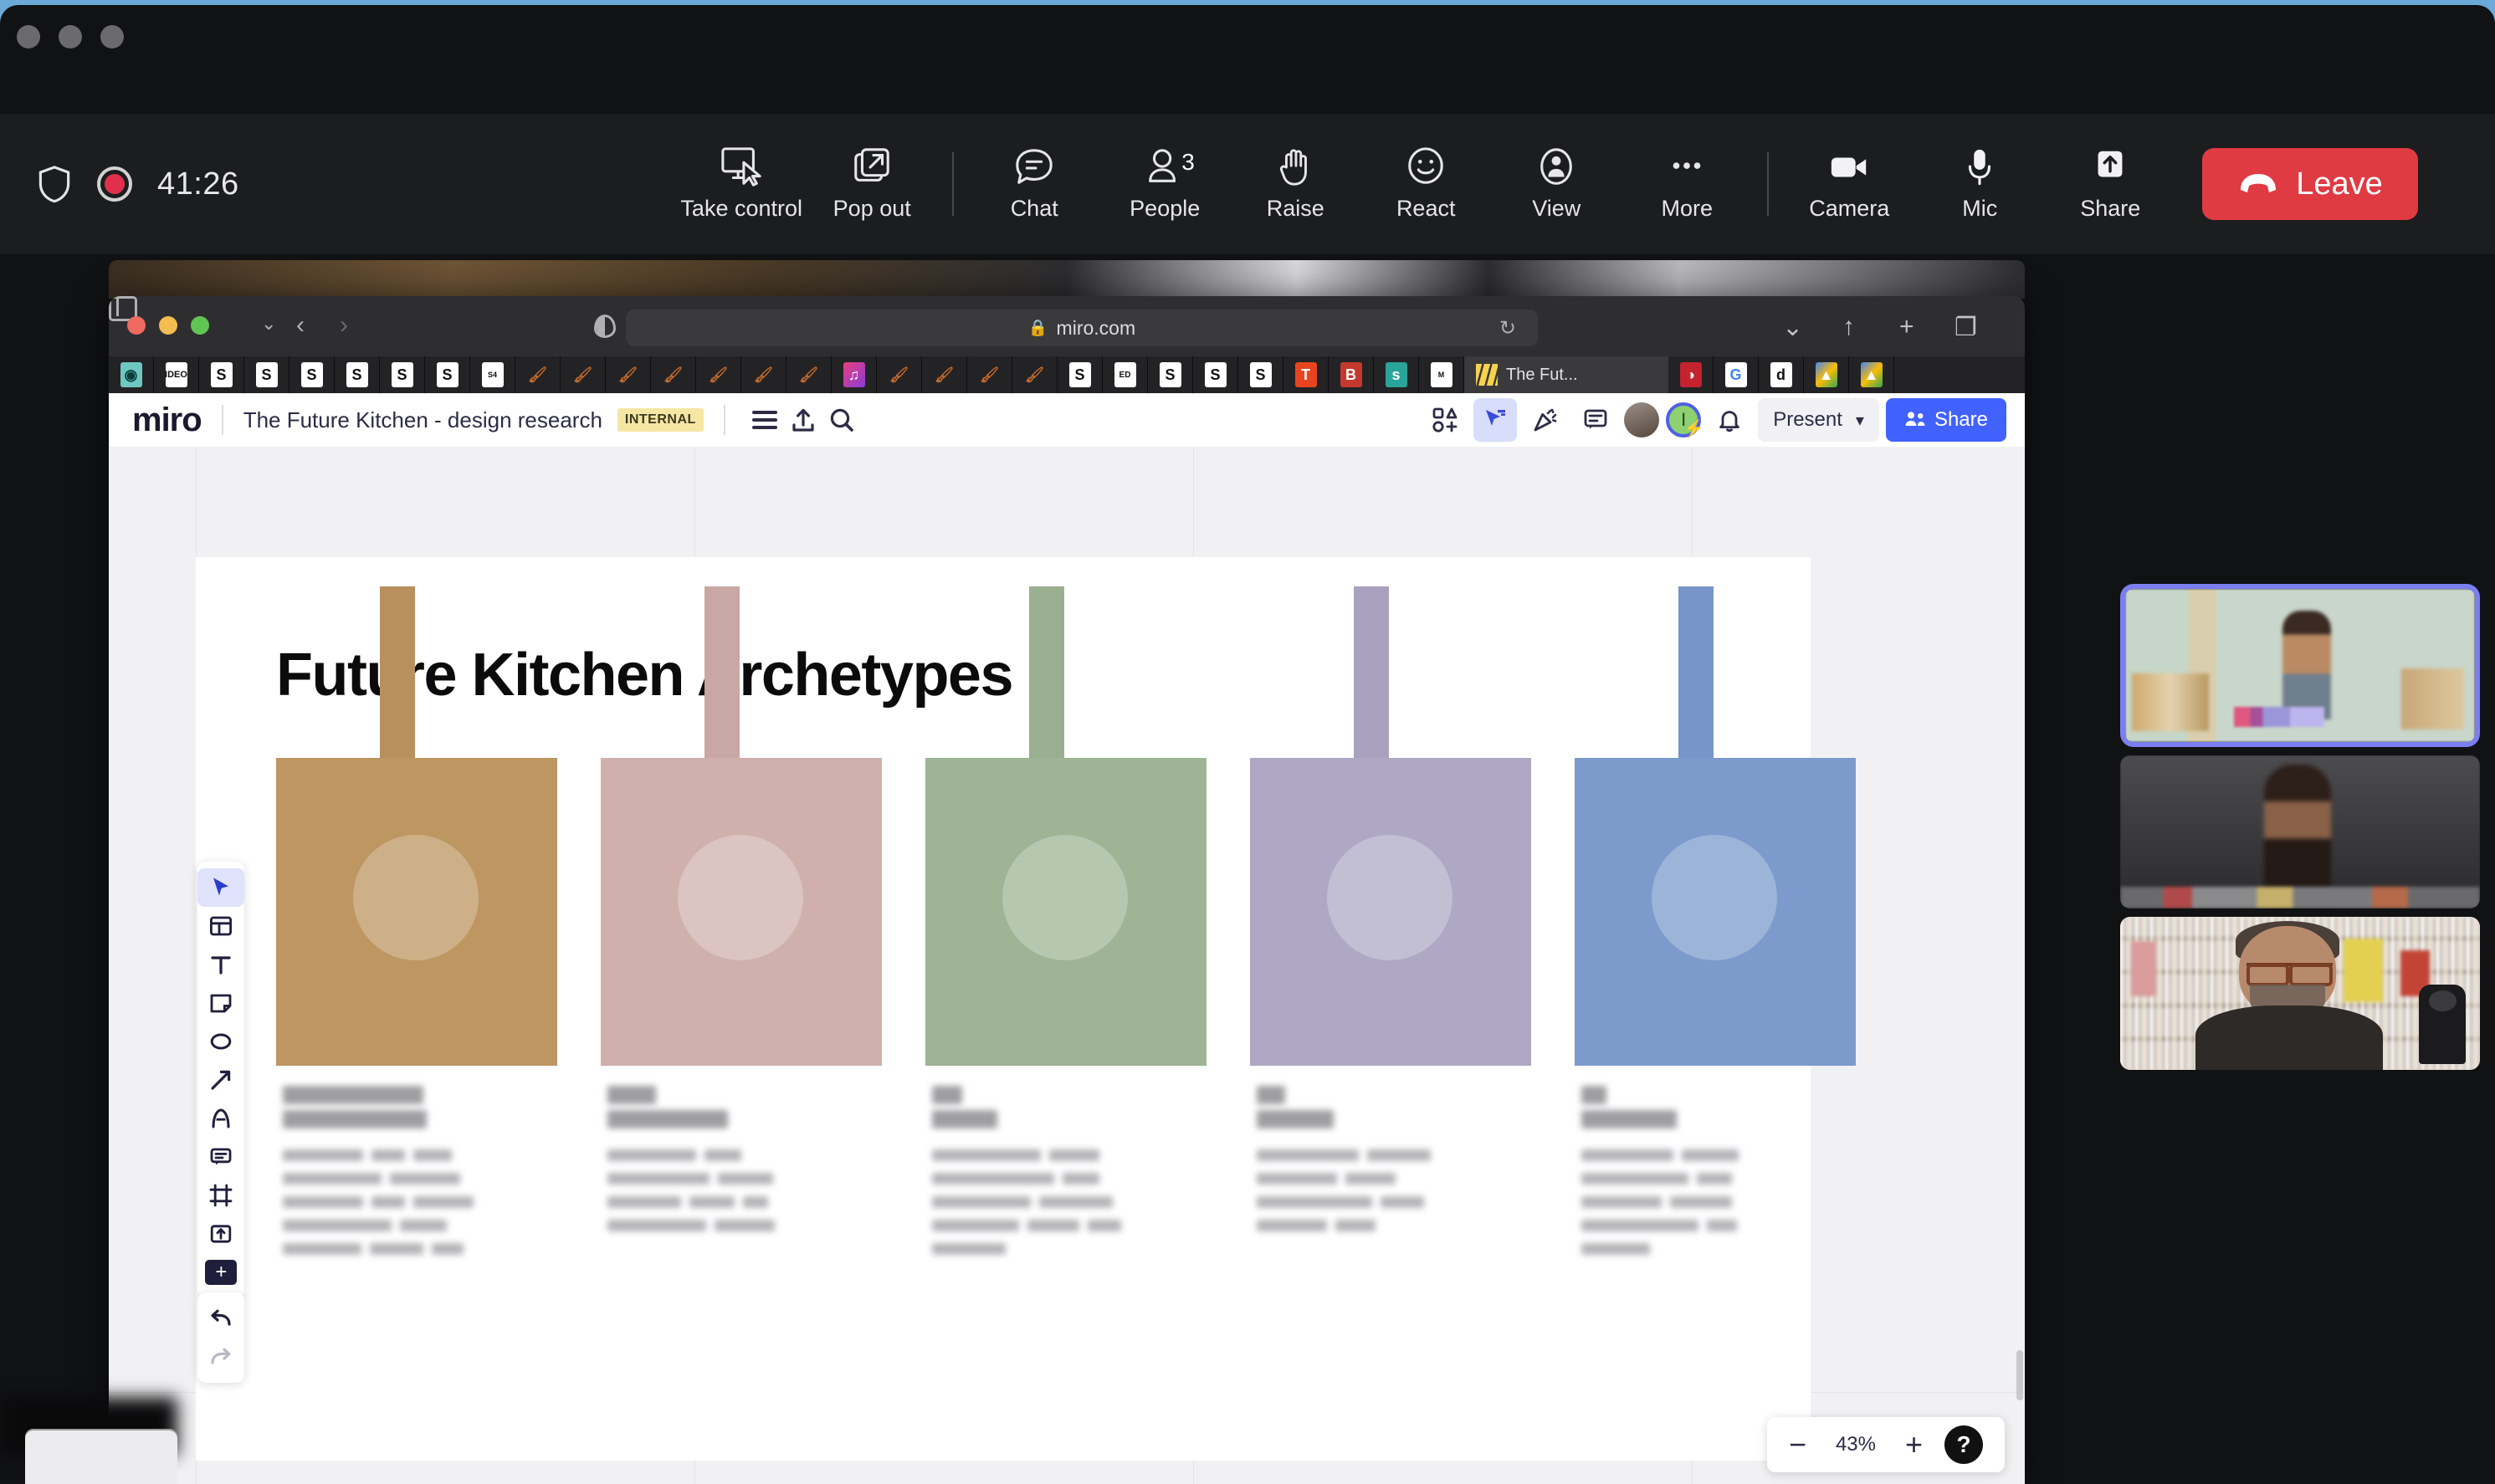 The width and height of the screenshot is (2495, 1484). I want to click on people-button: 3 People, so click(1164, 184).